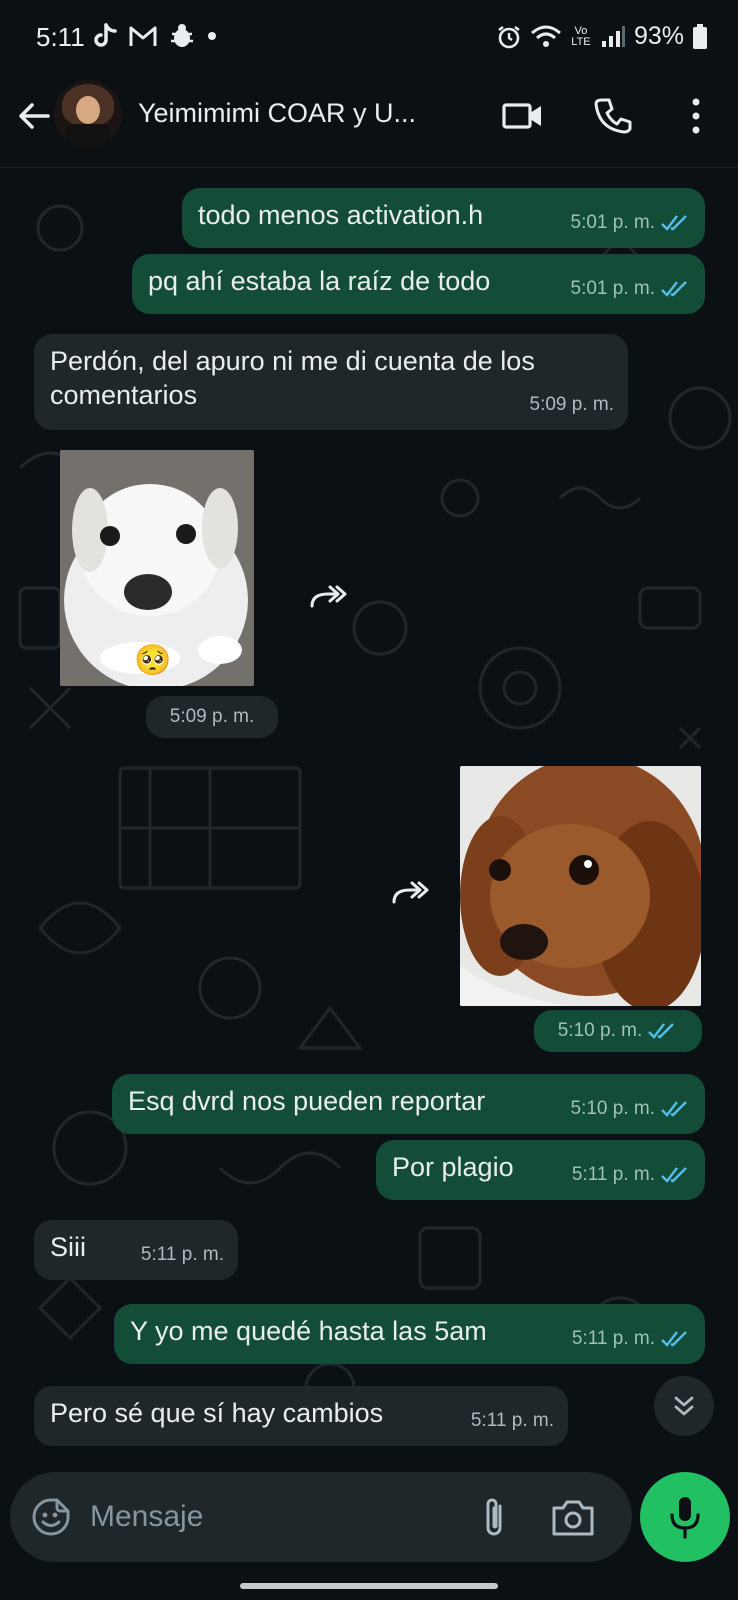  What do you see at coordinates (573, 1517) in the screenshot?
I see `camera-icon` at bounding box center [573, 1517].